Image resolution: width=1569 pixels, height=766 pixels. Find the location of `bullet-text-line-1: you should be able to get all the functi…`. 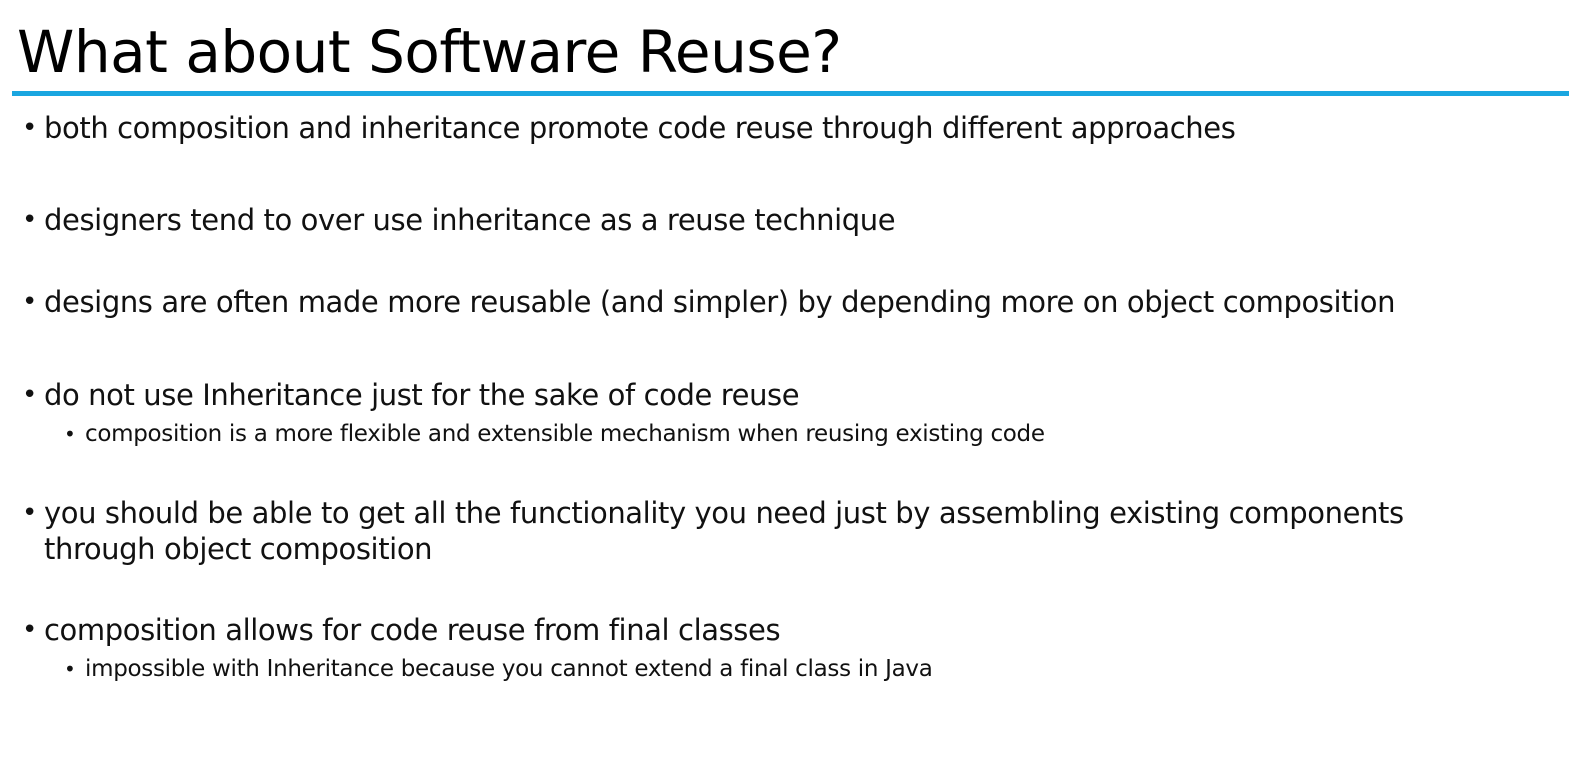

bullet-text-line-1: you should be able to get all the functi… is located at coordinates (724, 513).